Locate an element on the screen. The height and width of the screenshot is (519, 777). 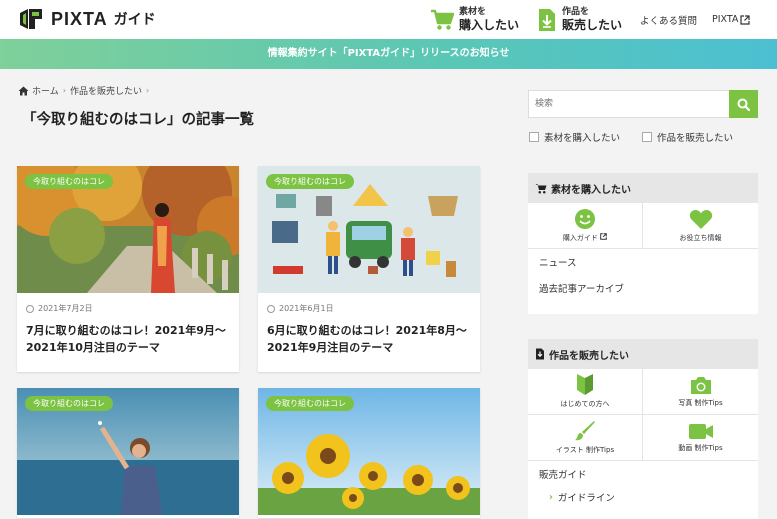
tile-useful-info: お役立ち情報 is located at coordinates (700, 226).